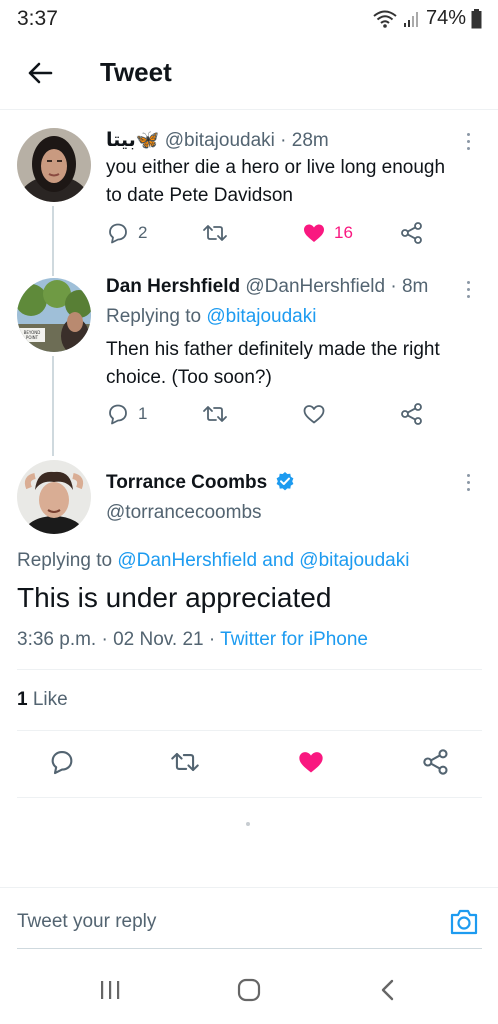  I want to click on tweet-header-dan: Dan Hershfield @DanHershfield · 8m, so click(267, 287).